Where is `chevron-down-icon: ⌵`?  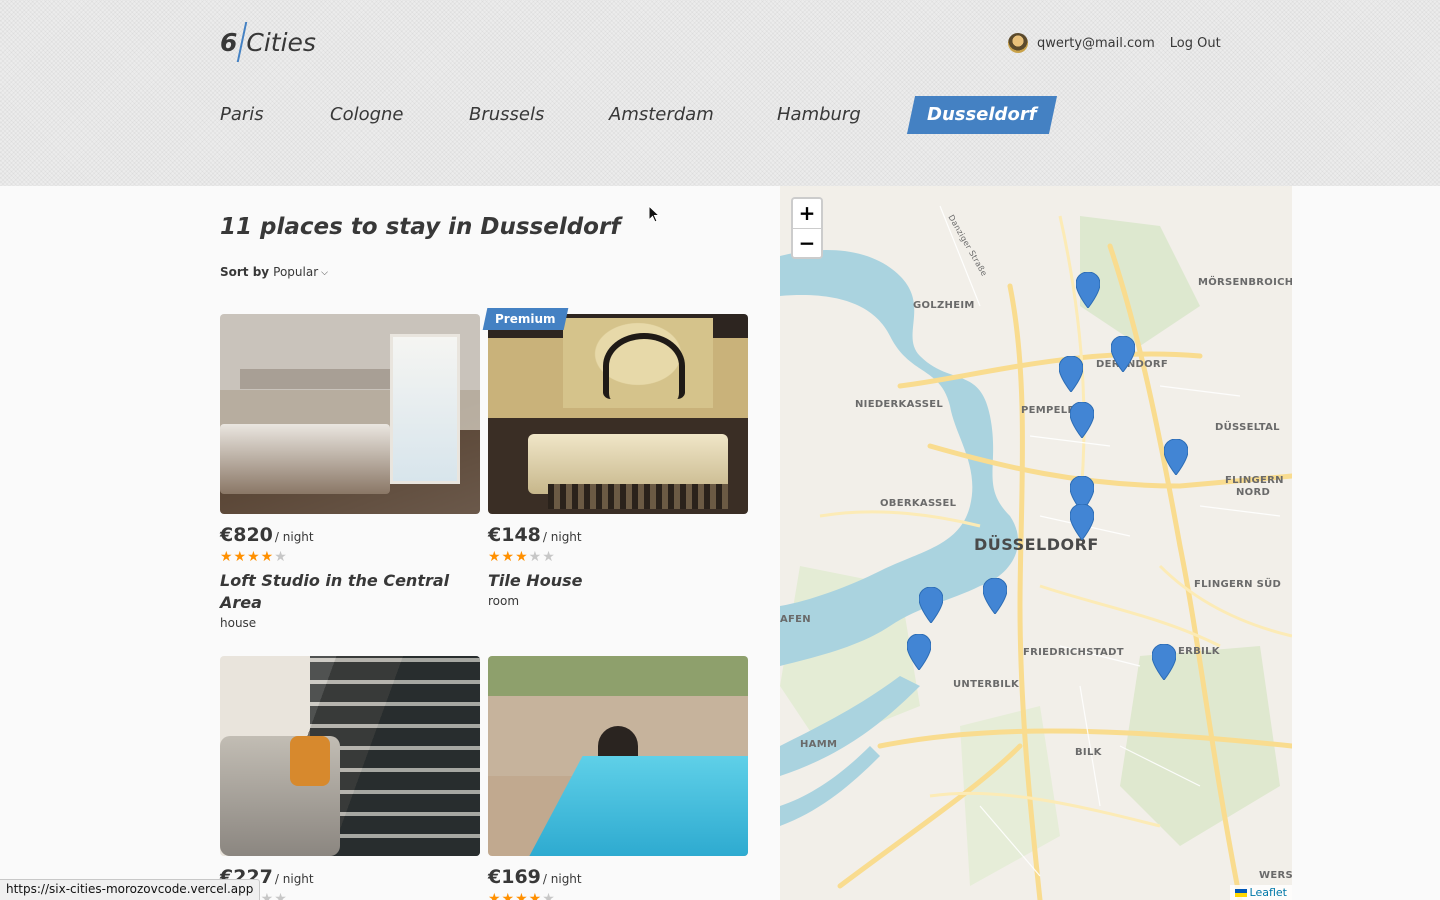 chevron-down-icon: ⌵ is located at coordinates (324, 273).